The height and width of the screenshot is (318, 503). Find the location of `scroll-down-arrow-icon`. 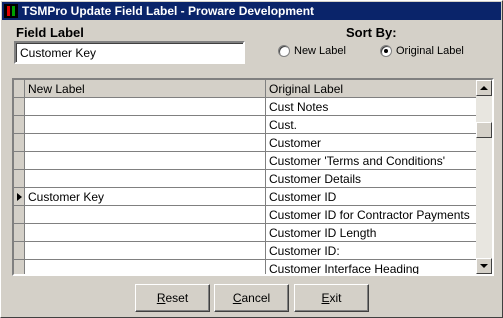

scroll-down-arrow-icon is located at coordinates (484, 266).